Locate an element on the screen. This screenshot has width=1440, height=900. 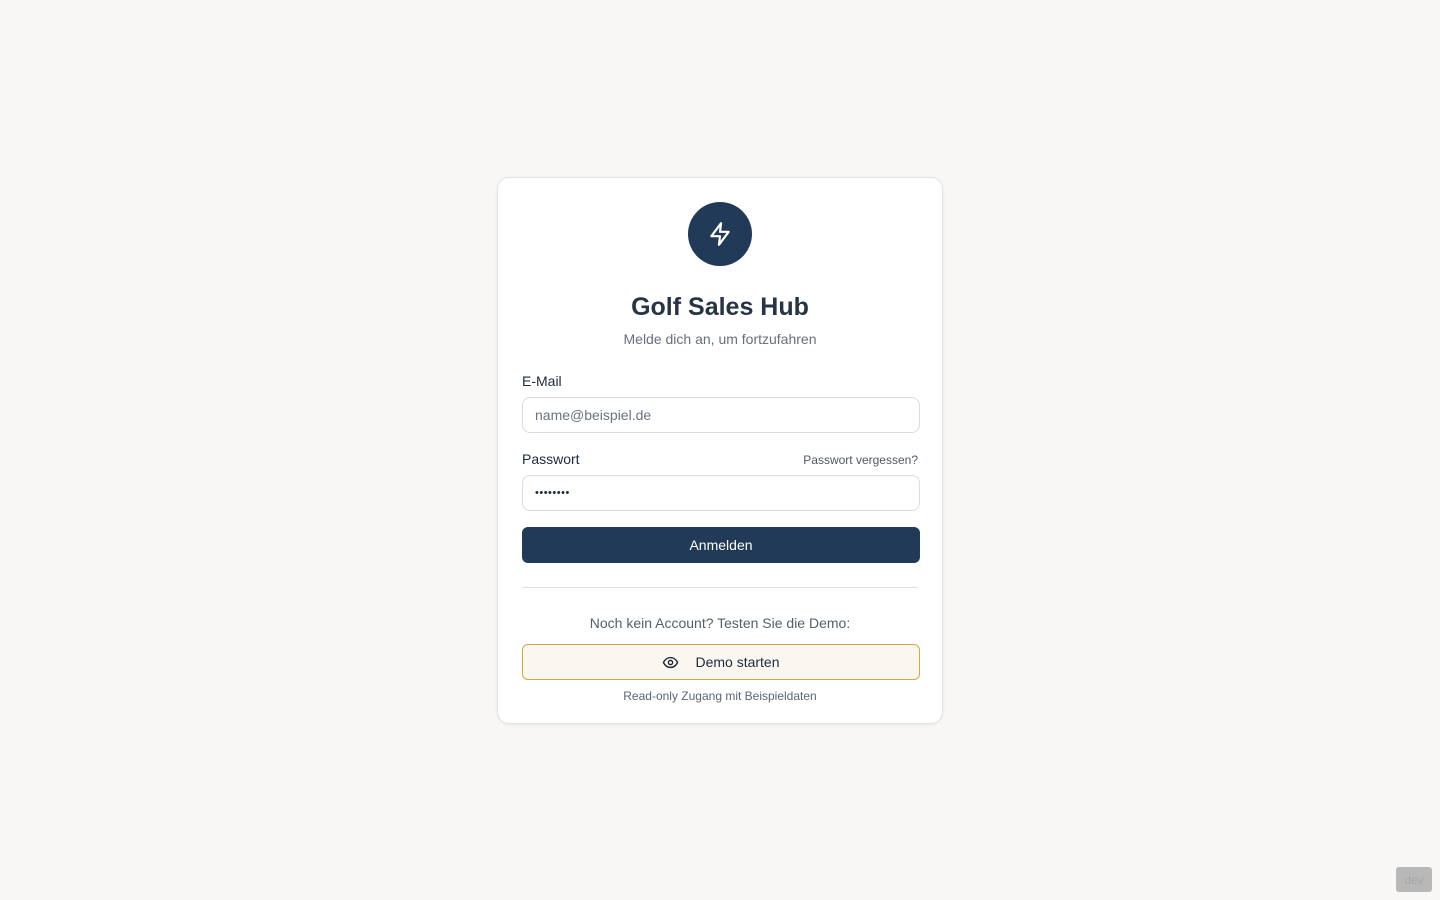
password-field is located at coordinates (721, 493).